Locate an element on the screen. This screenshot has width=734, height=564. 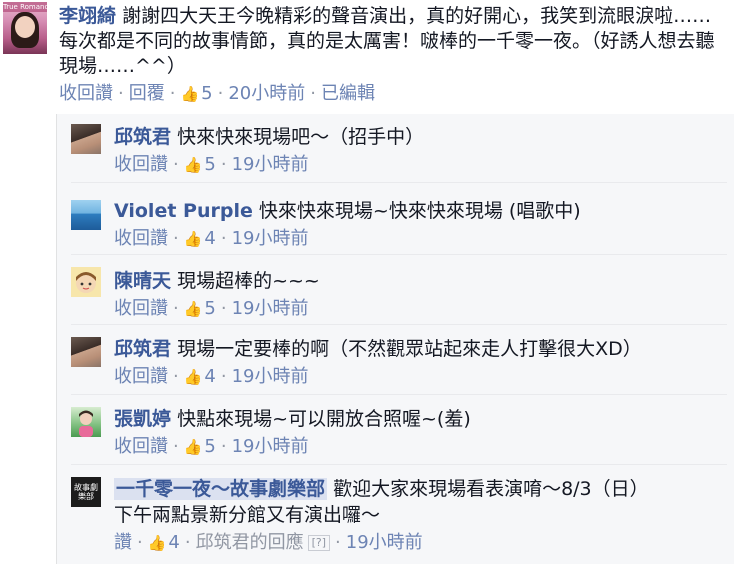
reply-body: 張凱婷 快點來現場~可以開放合照喔~(羞) is located at coordinates (420, 419).